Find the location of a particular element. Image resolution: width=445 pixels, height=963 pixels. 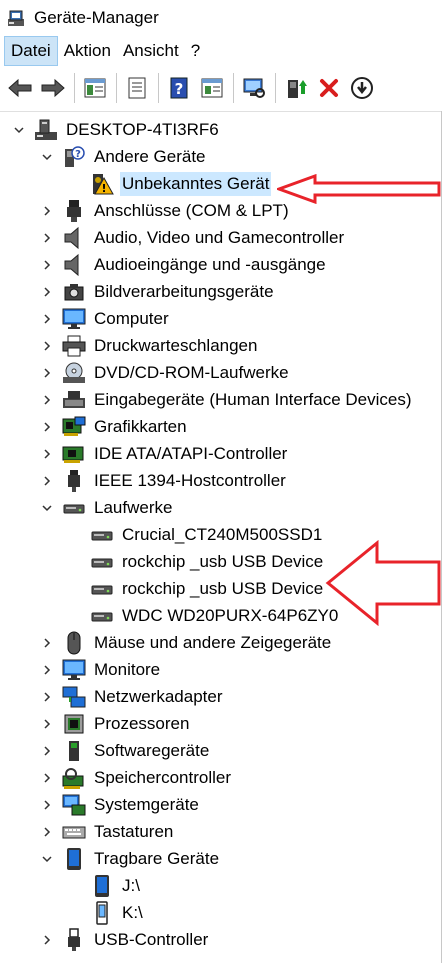

tree-item-label: rockchip _usb USB Device is located at coordinates (223, 561).